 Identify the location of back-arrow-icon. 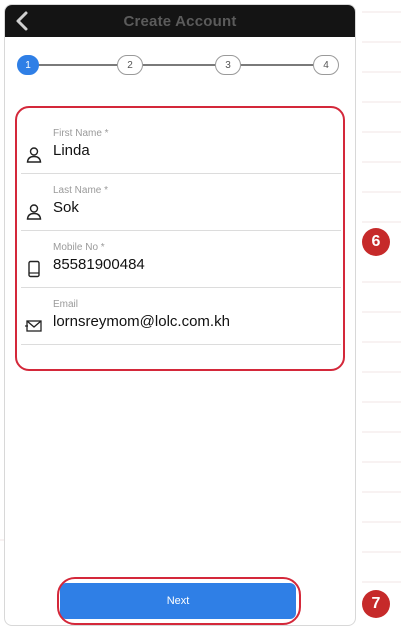
(23, 21).